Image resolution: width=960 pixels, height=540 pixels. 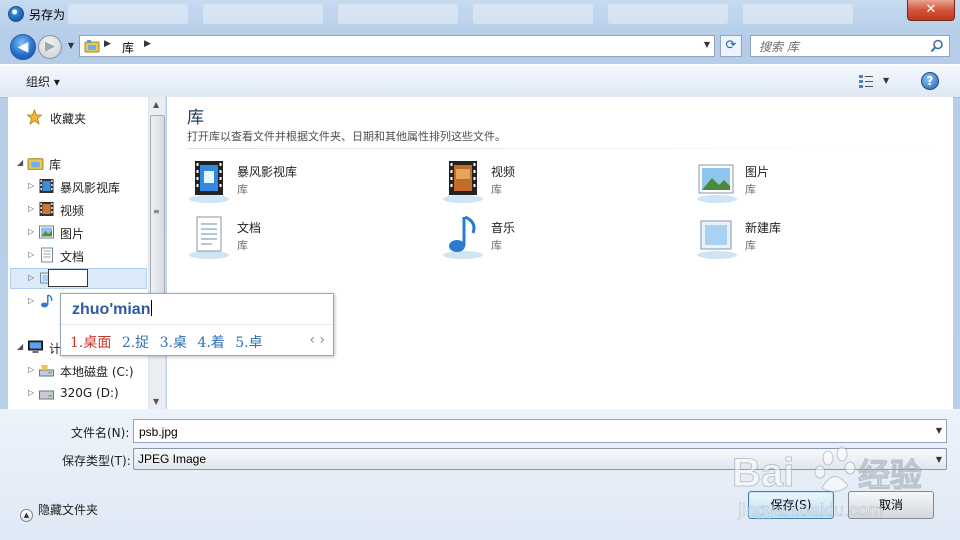 What do you see at coordinates (68, 278) in the screenshot?
I see `rename-field` at bounding box center [68, 278].